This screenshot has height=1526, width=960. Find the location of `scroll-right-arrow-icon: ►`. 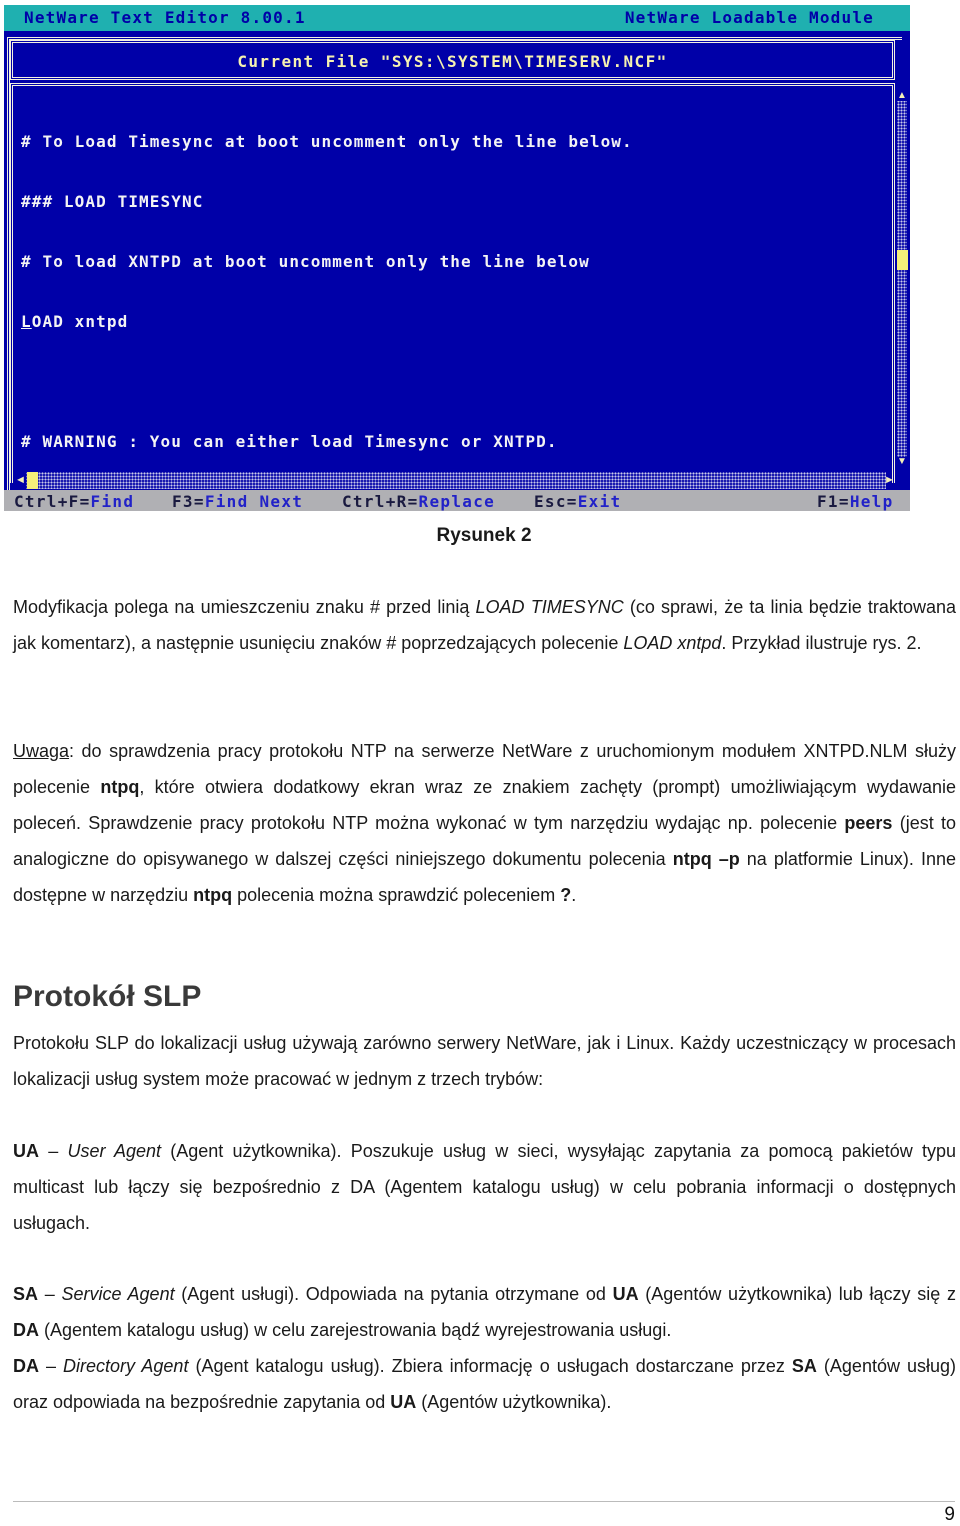

scroll-right-arrow-icon: ► is located at coordinates (889, 480).